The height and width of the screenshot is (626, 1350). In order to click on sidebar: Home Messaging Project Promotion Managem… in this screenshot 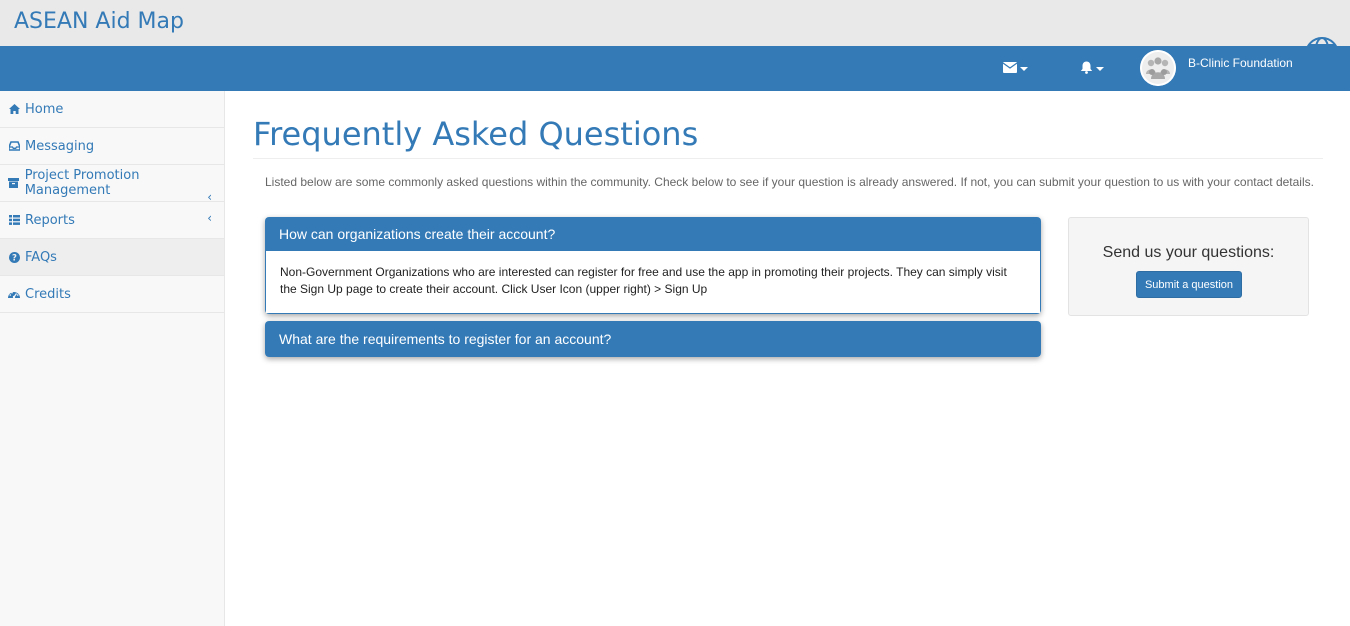, I will do `click(112, 358)`.